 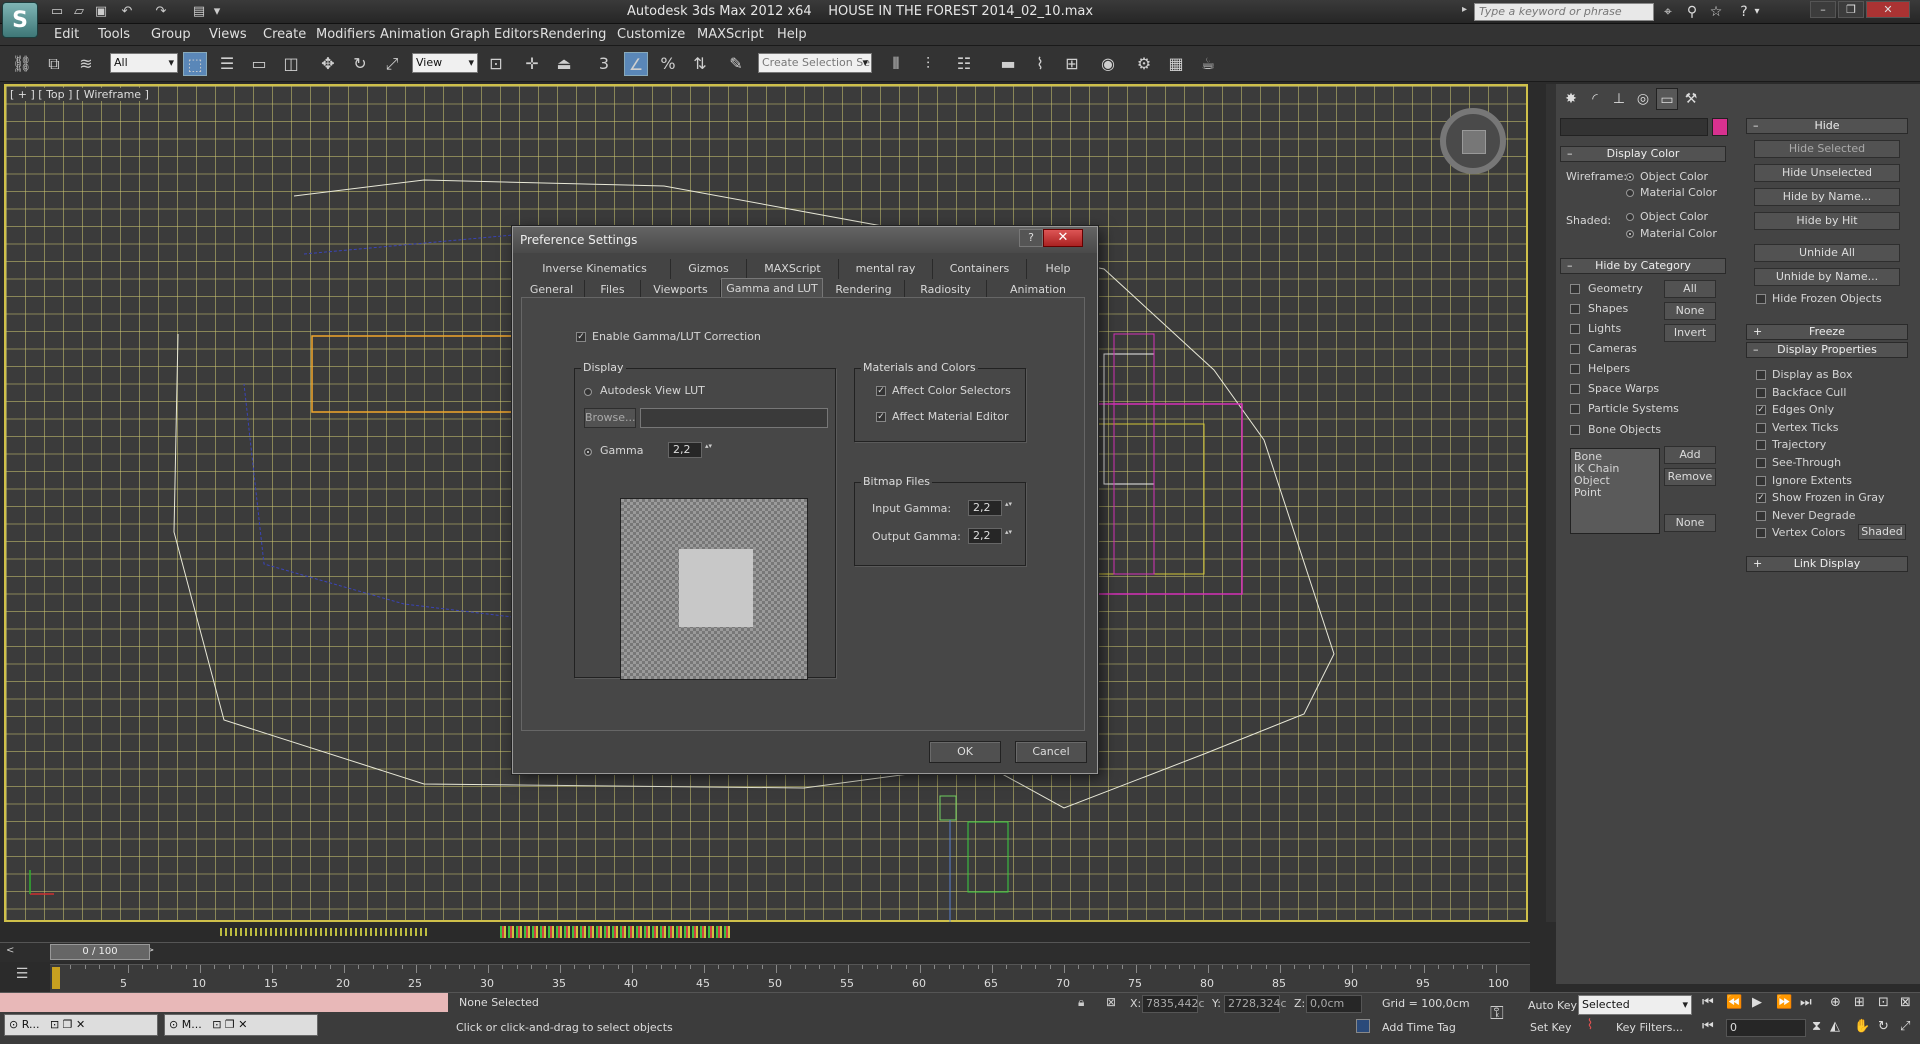 I want to click on category-list: Bone IK Chain Object Point, so click(x=1615, y=491).